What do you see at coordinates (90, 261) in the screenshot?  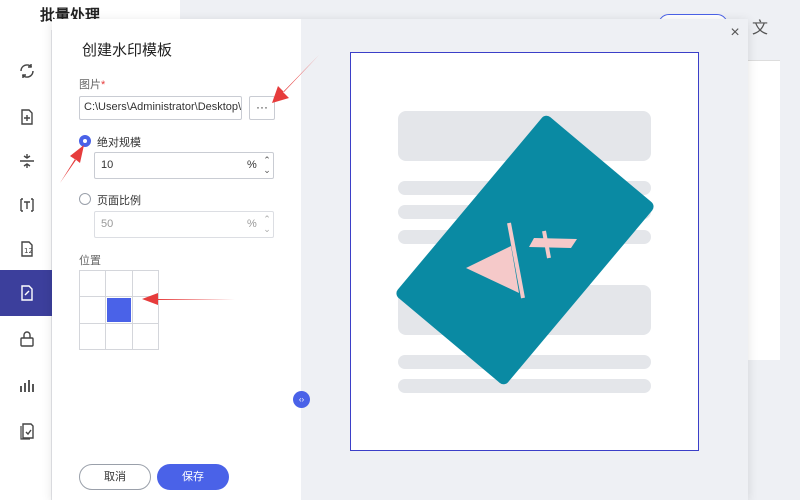 I see `position-label: 位置` at bounding box center [90, 261].